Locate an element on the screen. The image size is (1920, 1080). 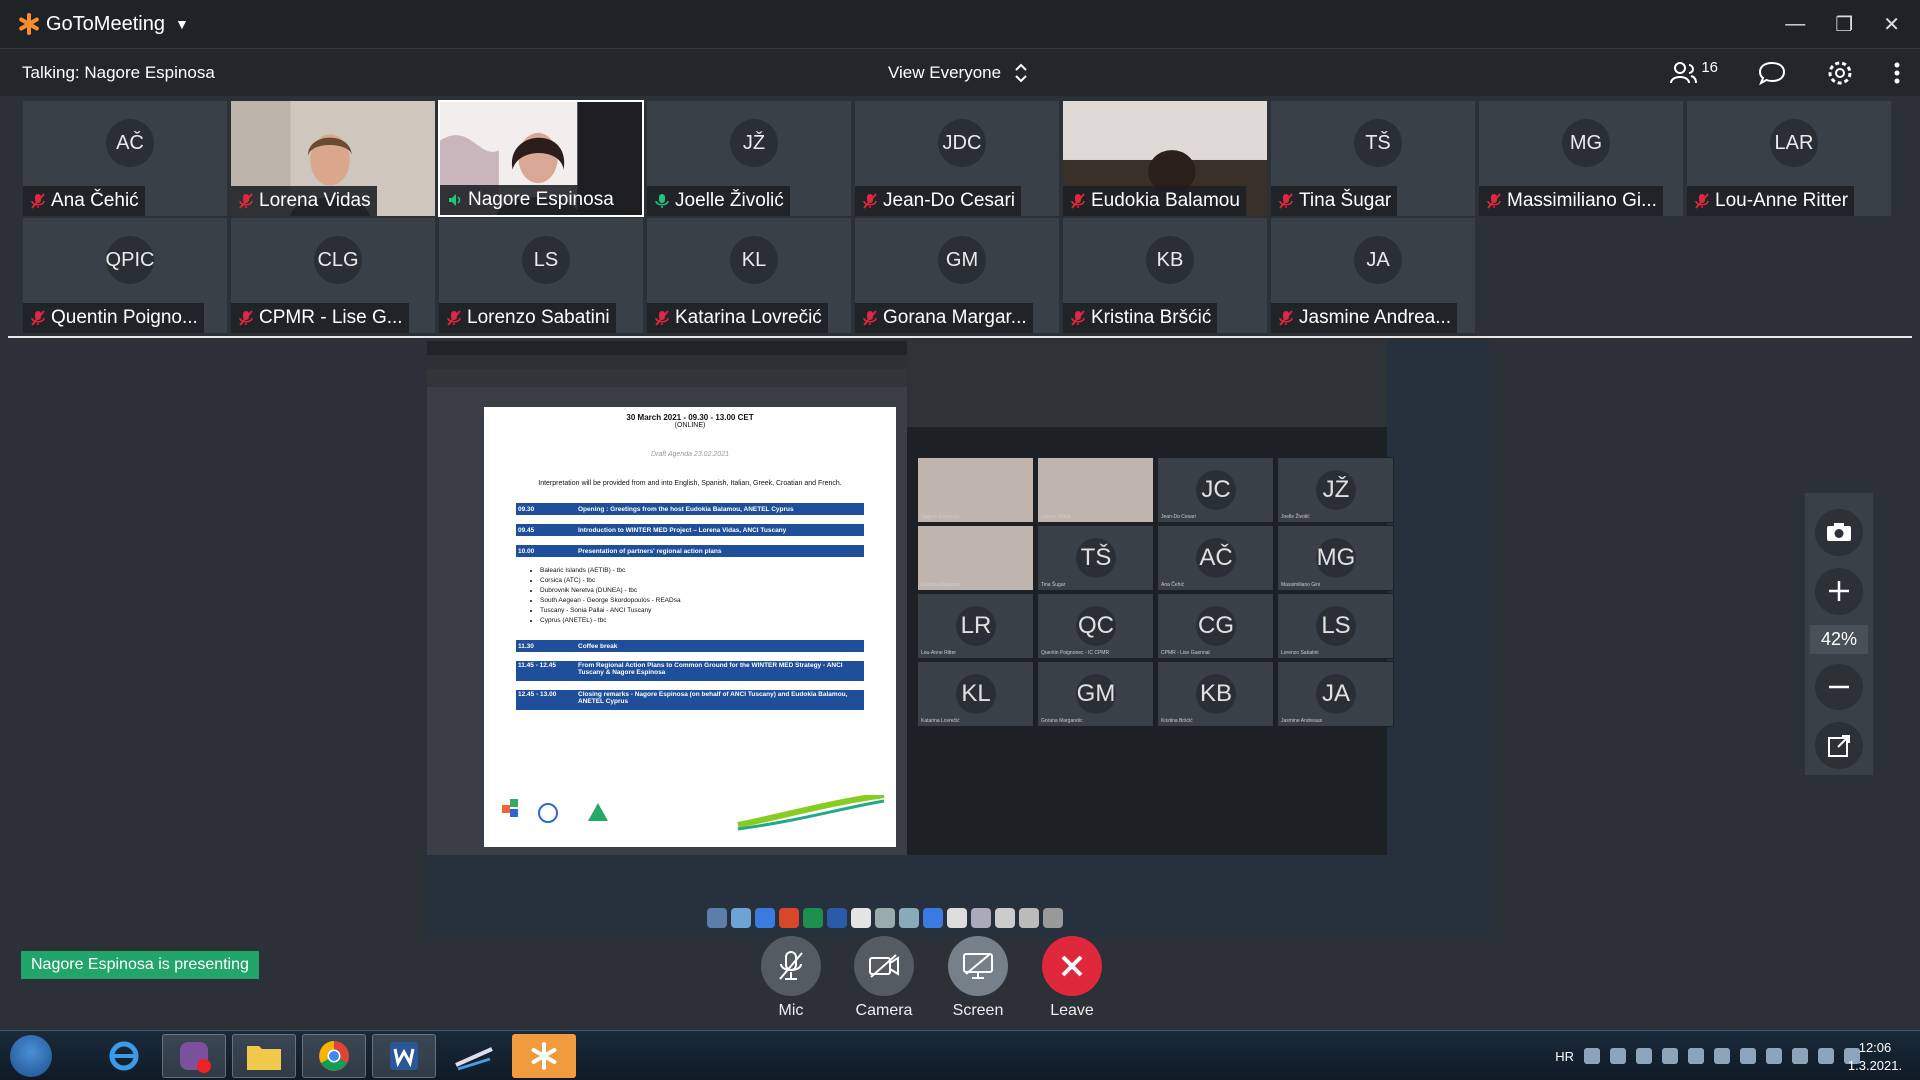
taskbar-viber is located at coordinates (194, 1056).